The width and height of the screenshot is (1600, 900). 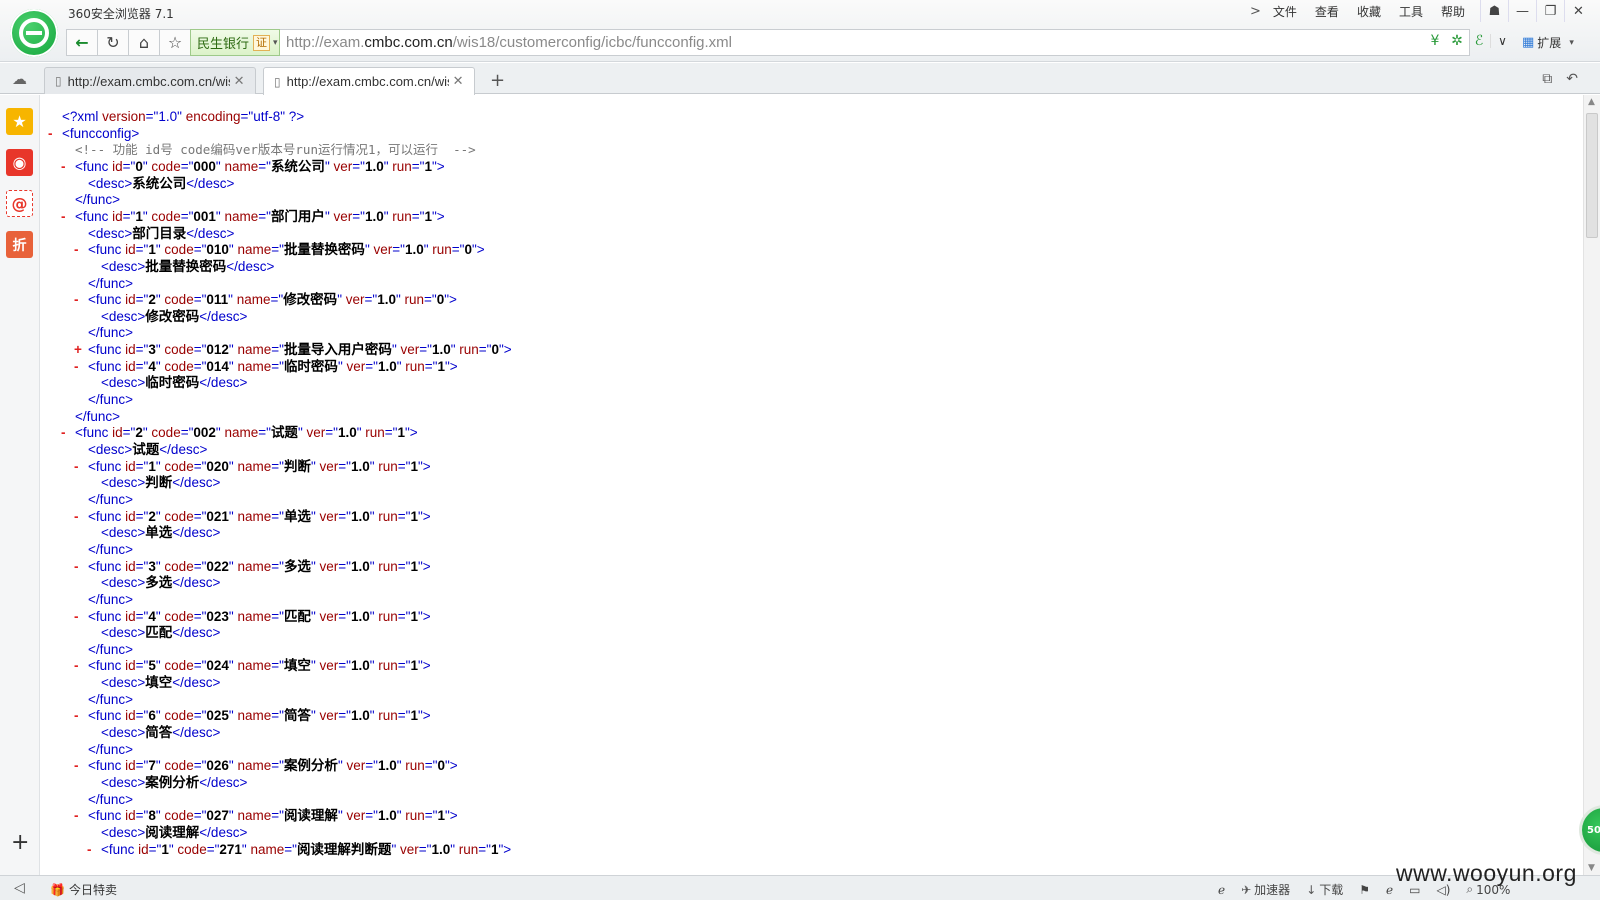 What do you see at coordinates (414, 716) in the screenshot?
I see `xml-val: 1` at bounding box center [414, 716].